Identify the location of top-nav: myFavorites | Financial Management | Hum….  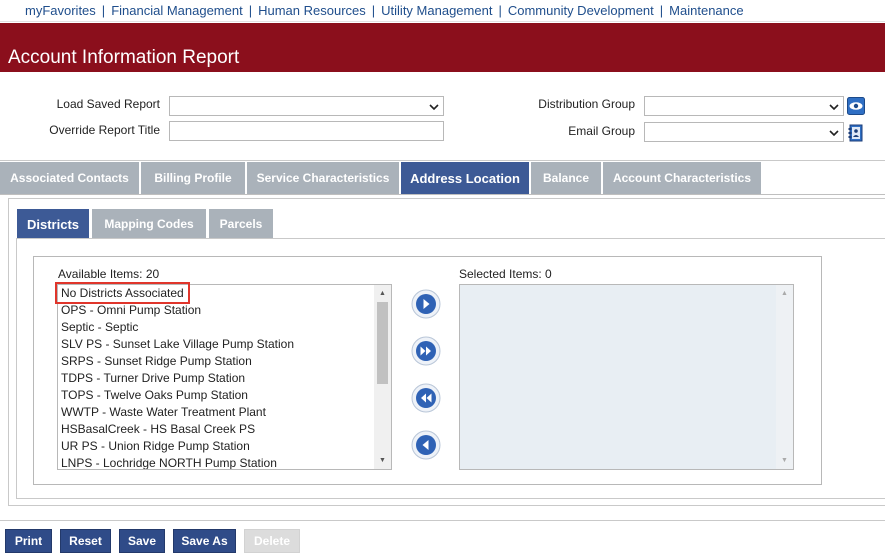
(442, 11).